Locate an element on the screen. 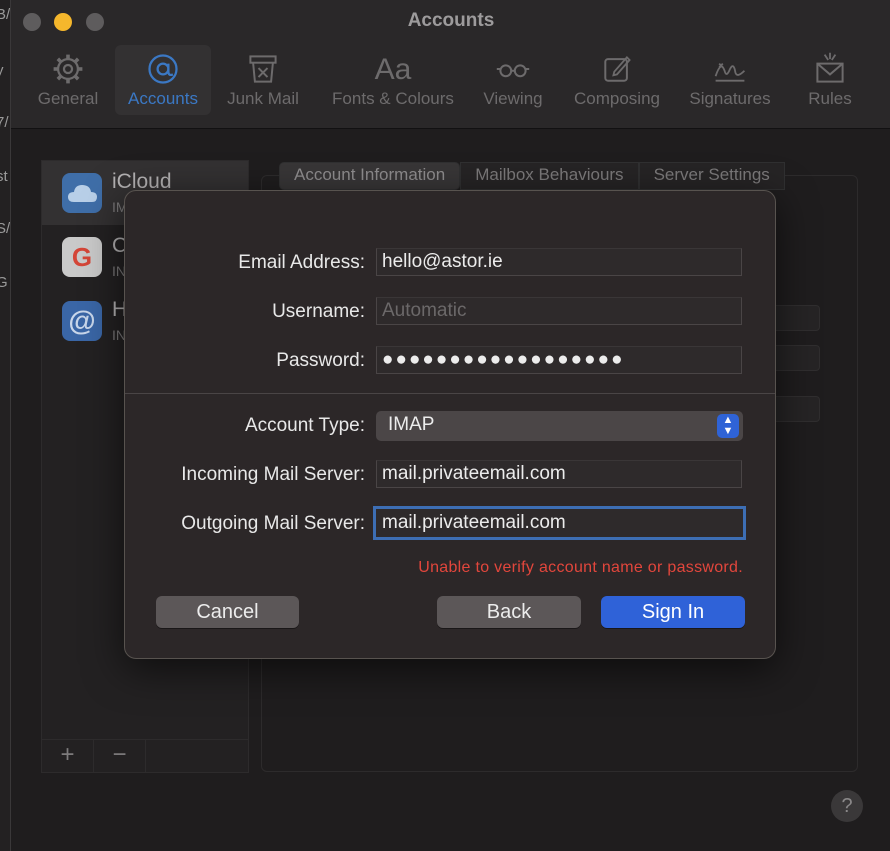 This screenshot has height=851, width=890. dialog-divider is located at coordinates (450, 393).